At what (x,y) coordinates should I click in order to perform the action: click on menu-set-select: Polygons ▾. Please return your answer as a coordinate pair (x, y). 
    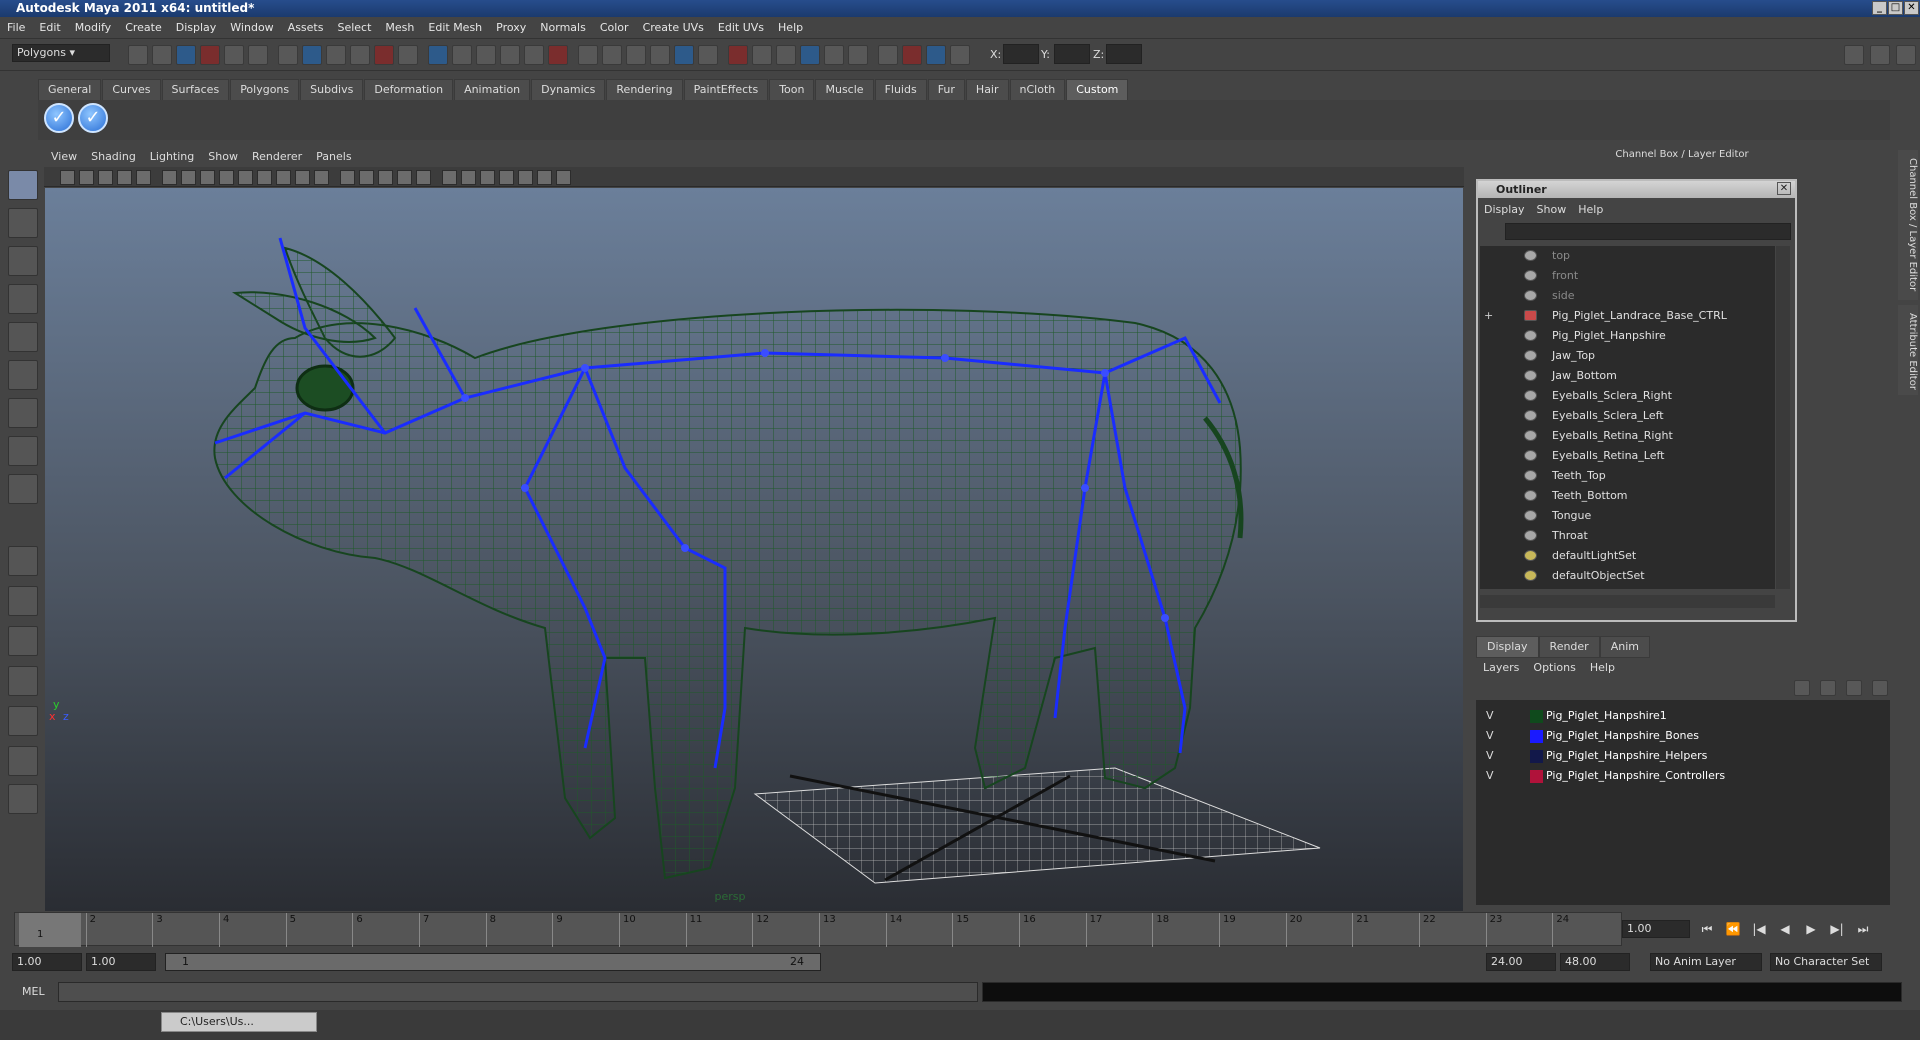
    Looking at the image, I should click on (61, 53).